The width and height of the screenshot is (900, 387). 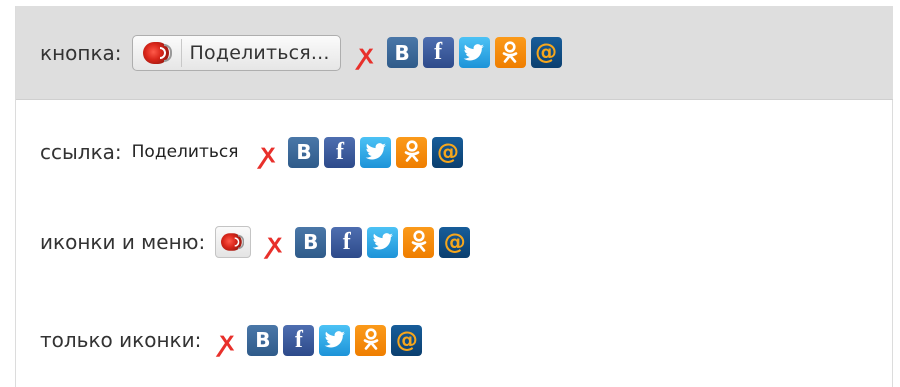 I want to click on button-divider, so click(x=181, y=52).